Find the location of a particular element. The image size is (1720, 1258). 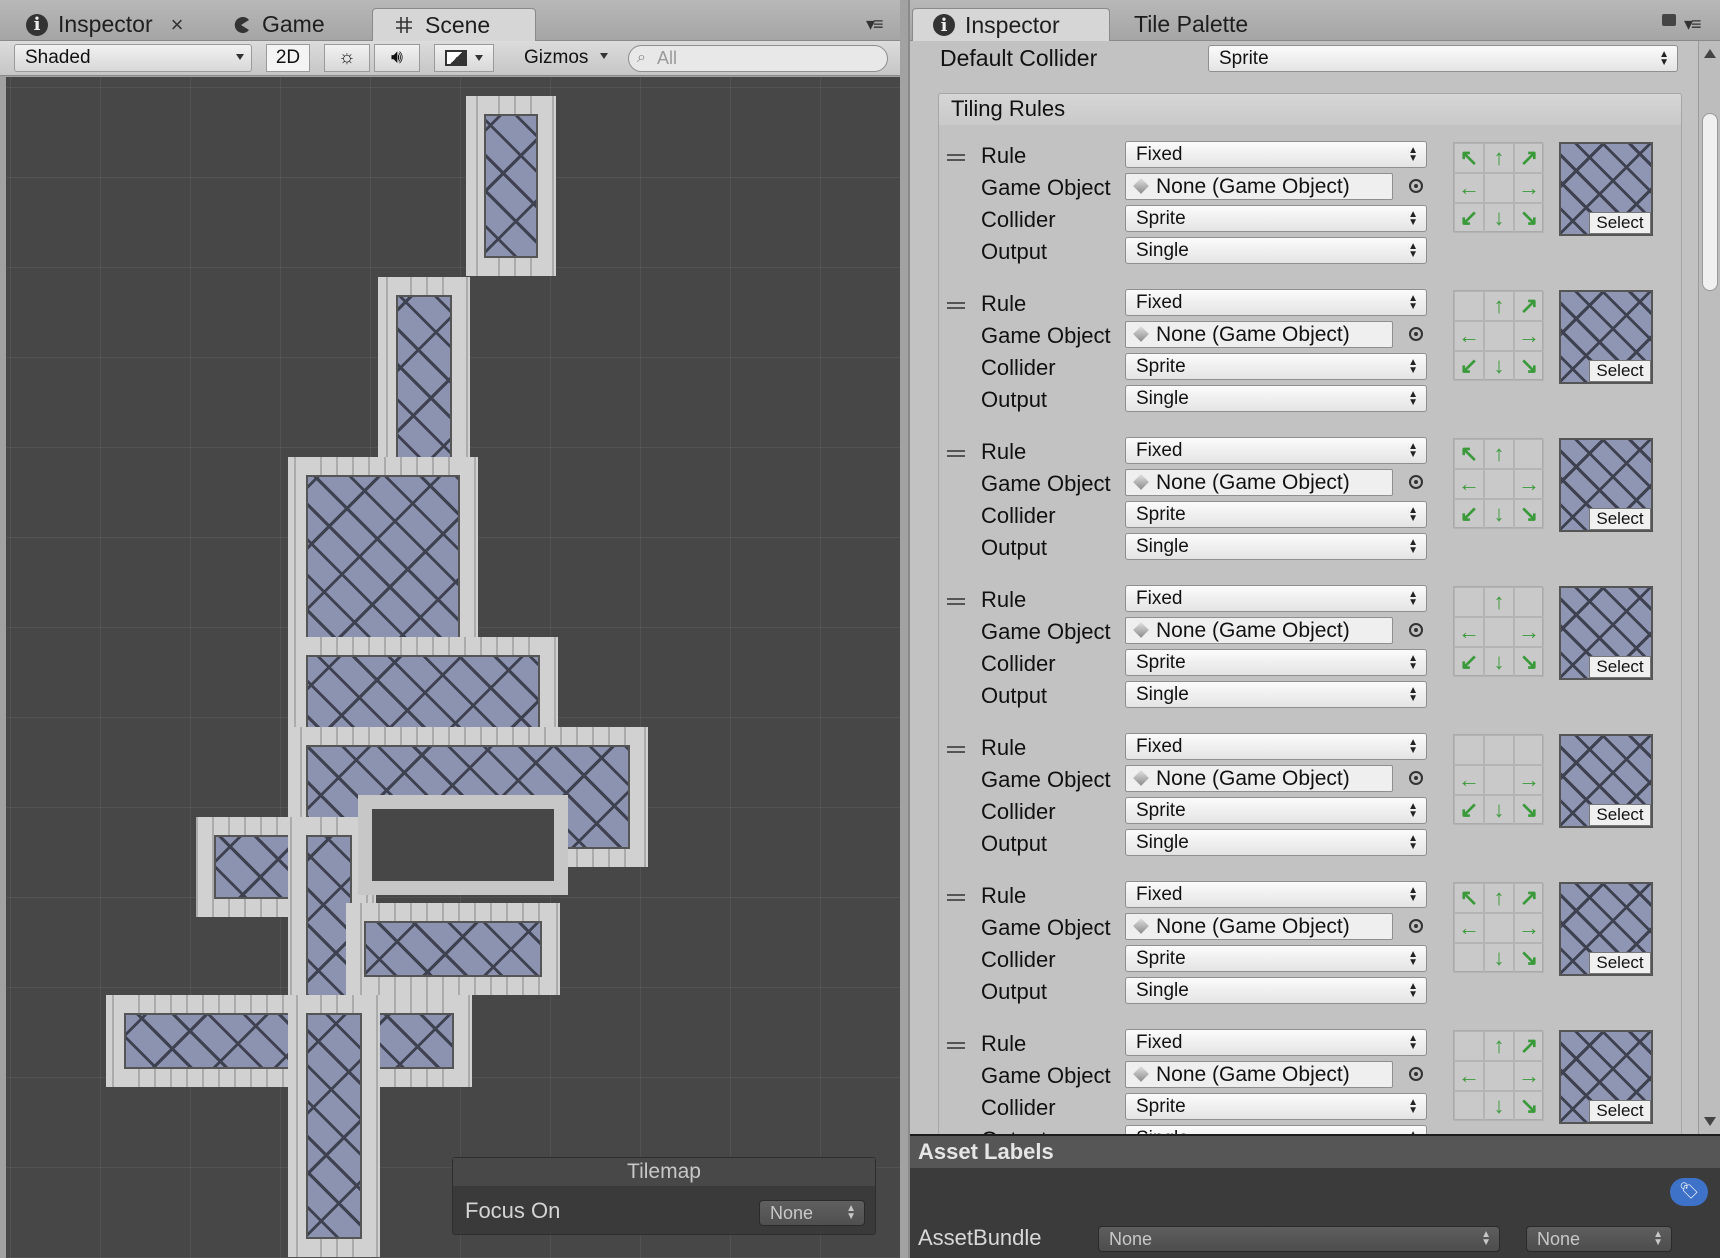

assetbundle-variant-dropdown: None ▲ ▼ is located at coordinates (1599, 1239).